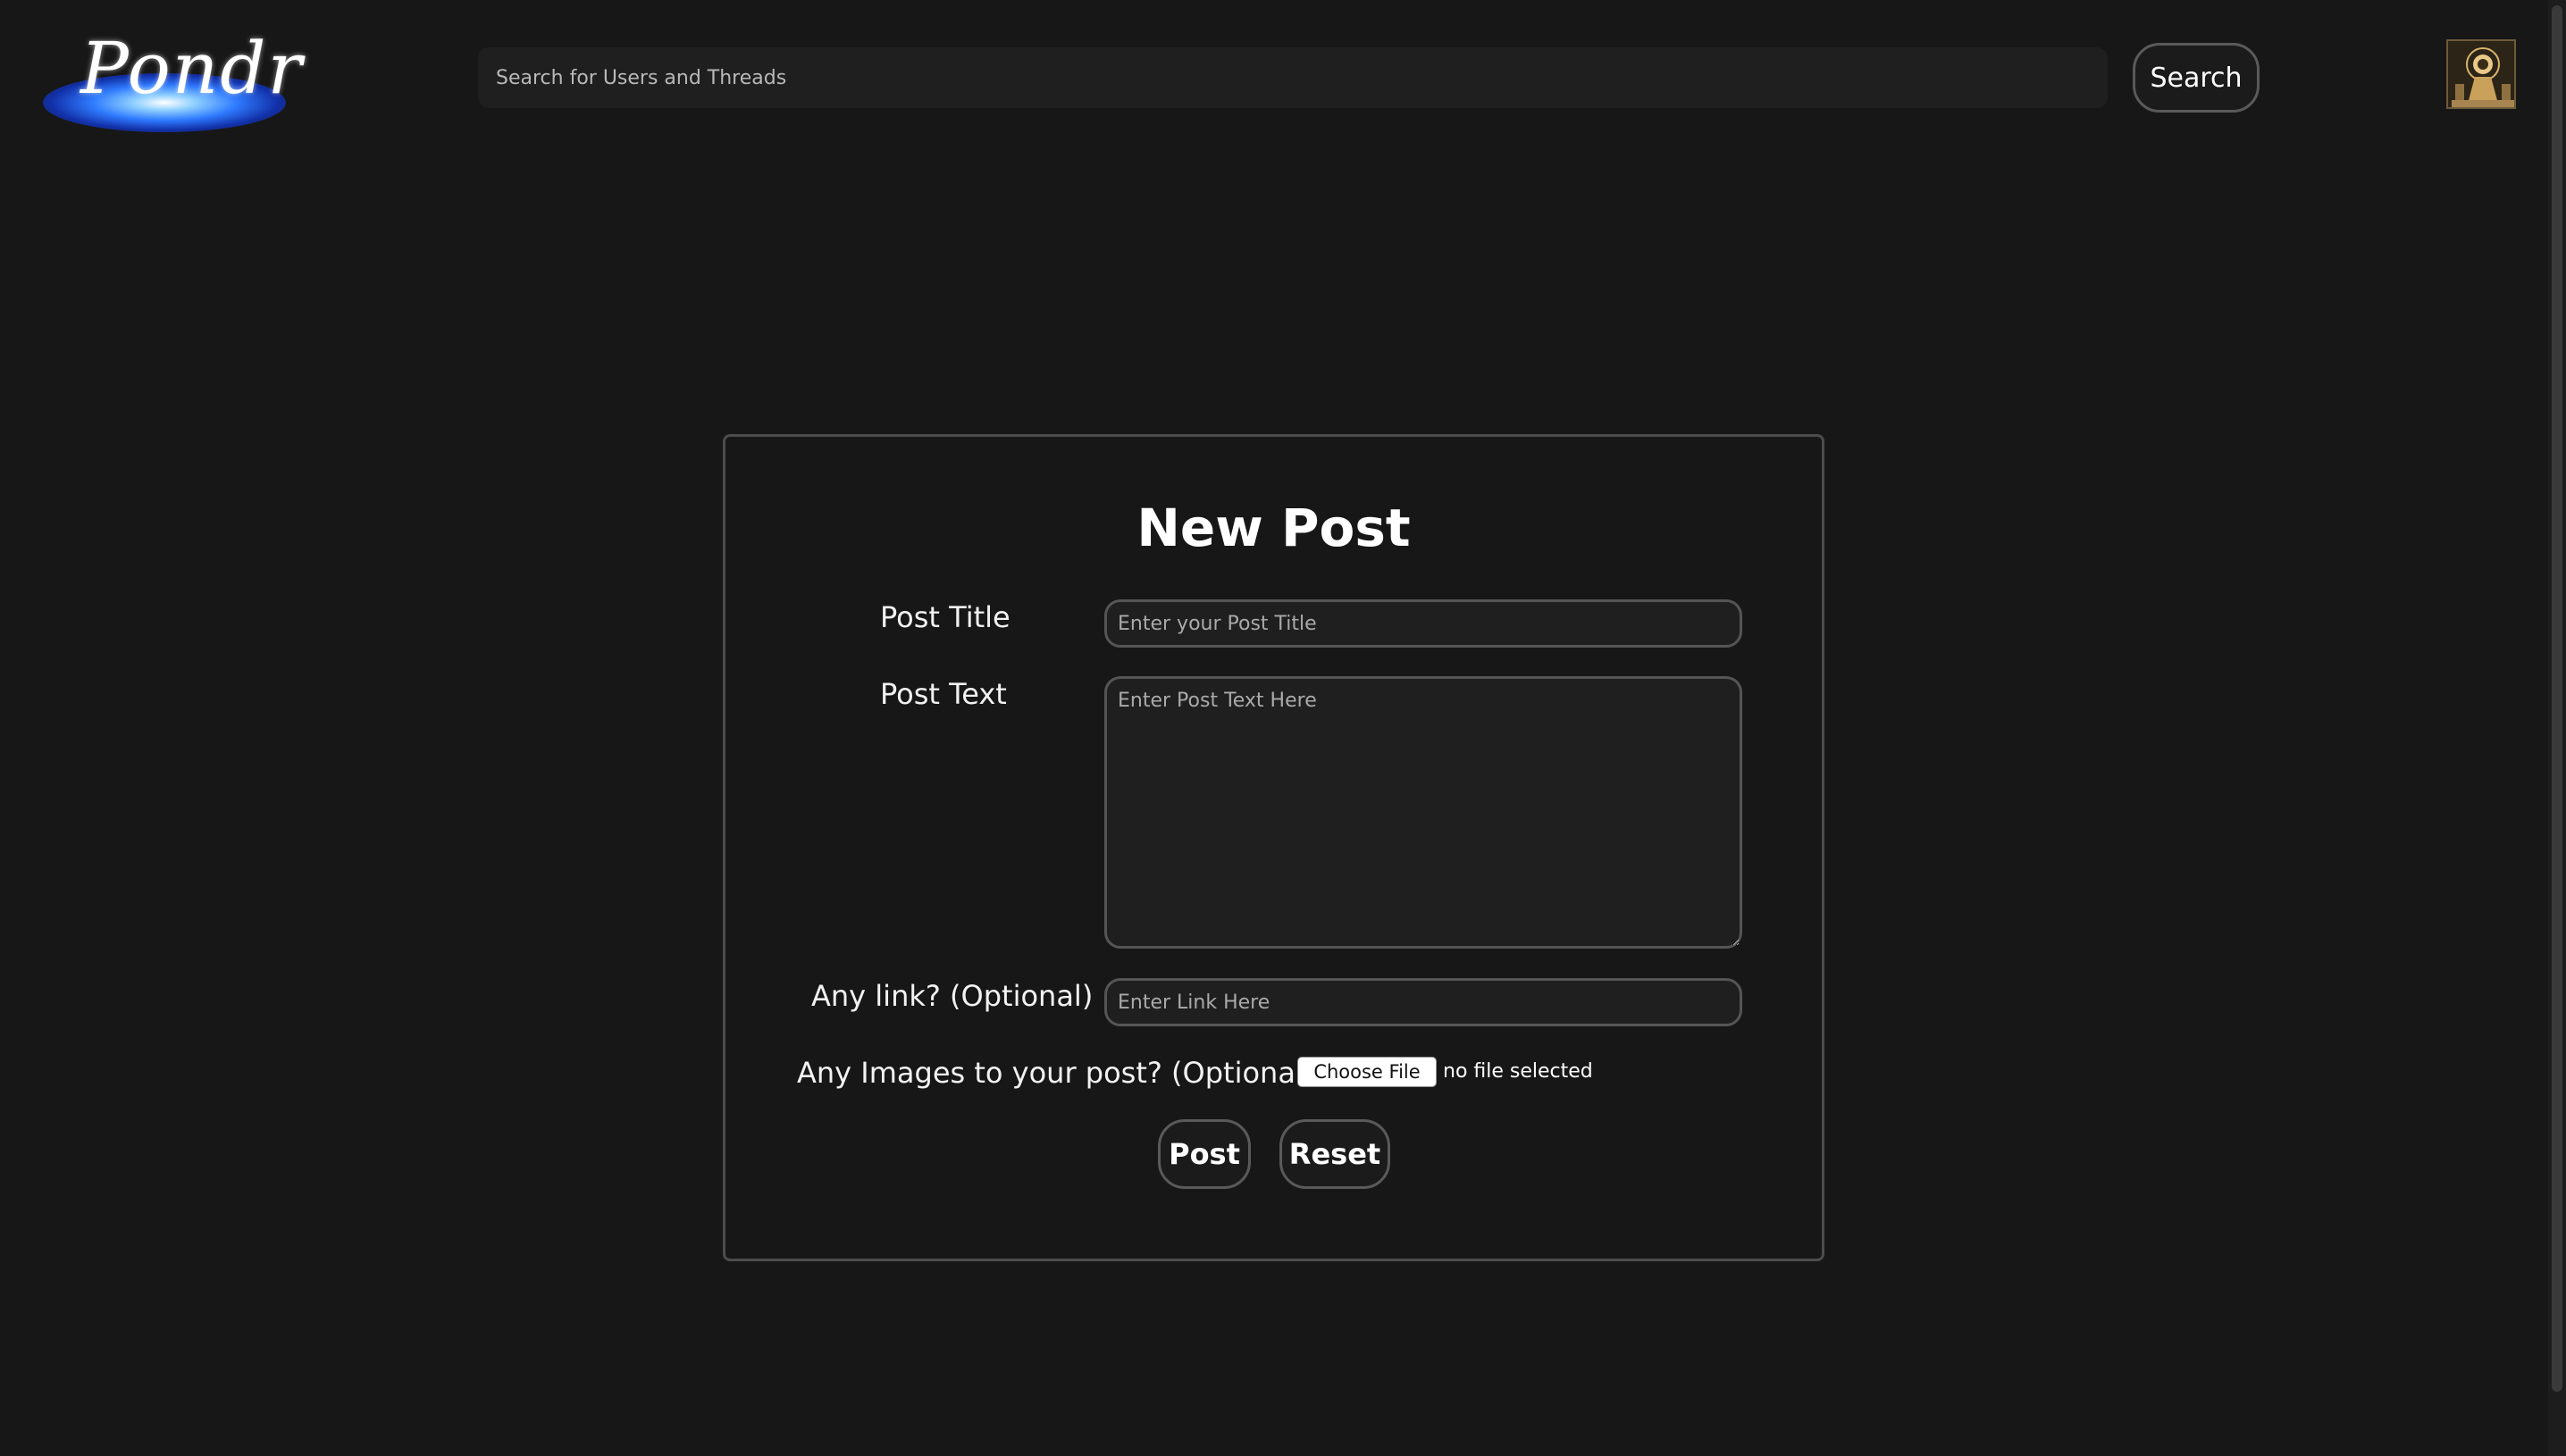  I want to click on avatar, so click(2481, 74).